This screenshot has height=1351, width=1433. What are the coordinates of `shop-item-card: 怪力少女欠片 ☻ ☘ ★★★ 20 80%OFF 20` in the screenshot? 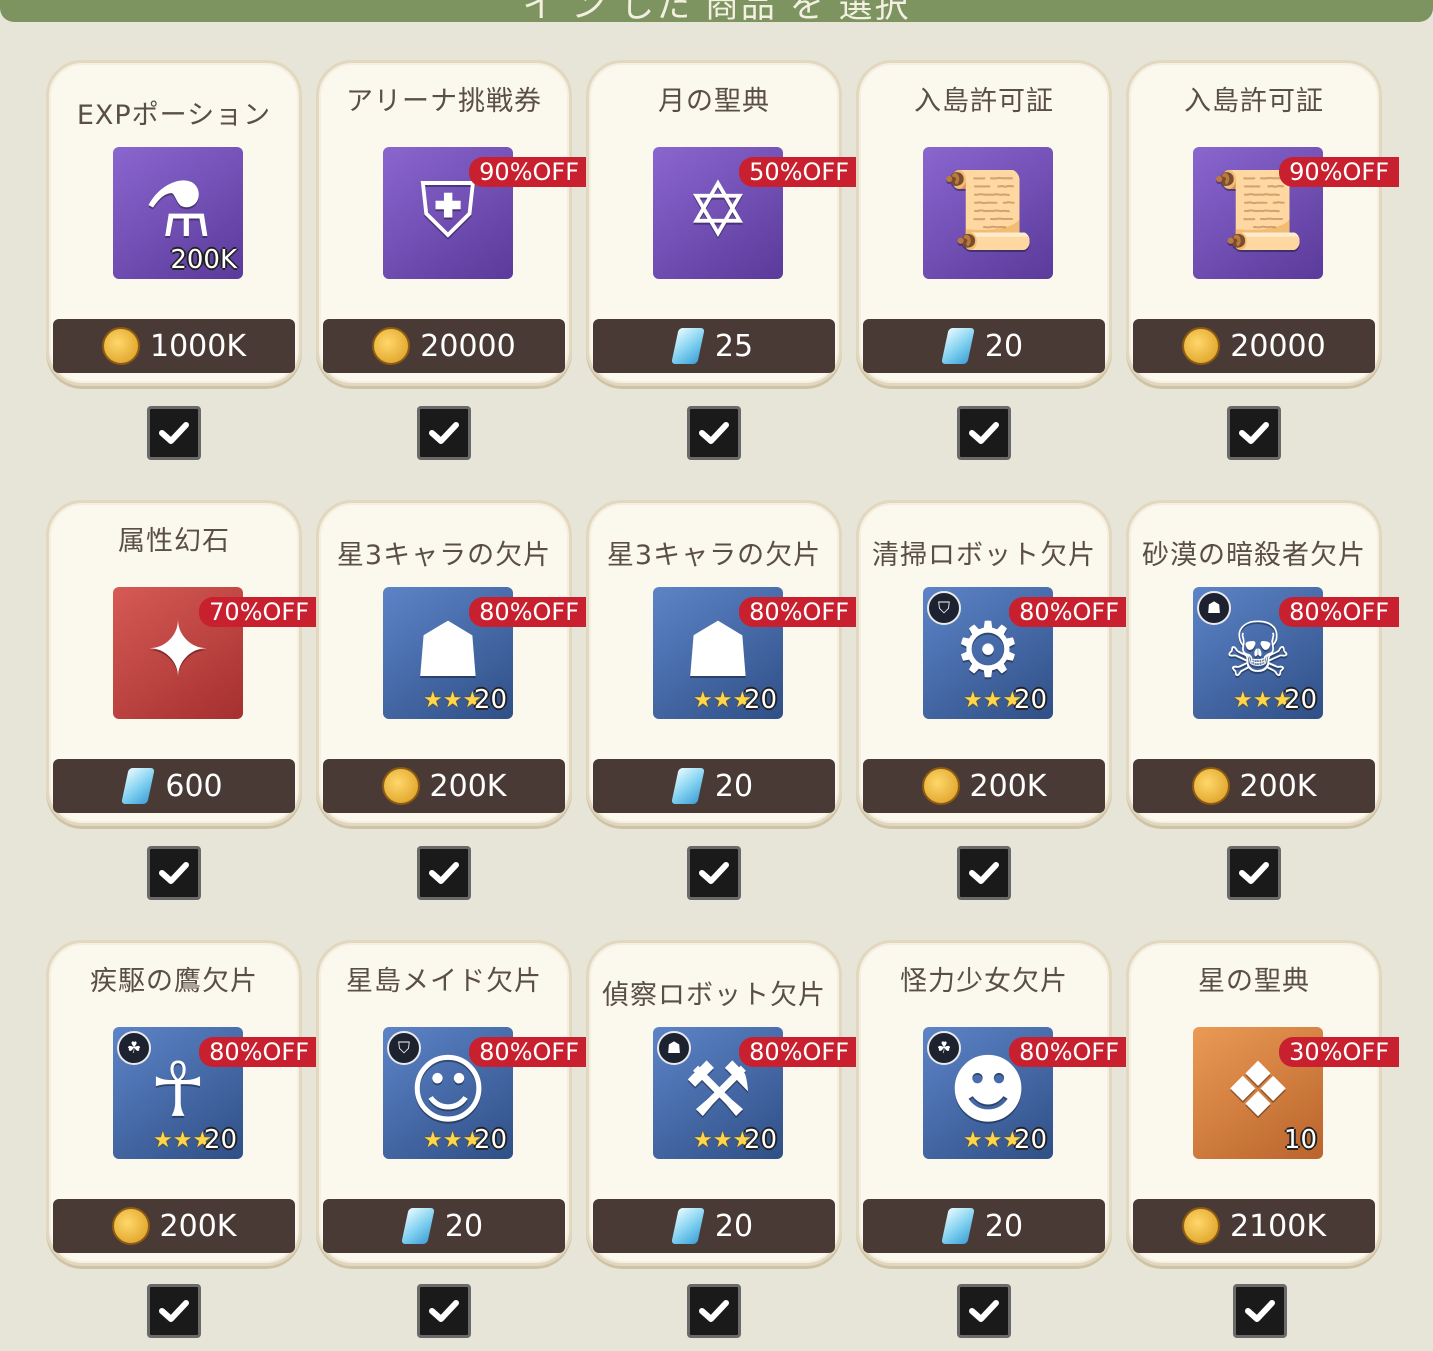 It's located at (992, 1103).